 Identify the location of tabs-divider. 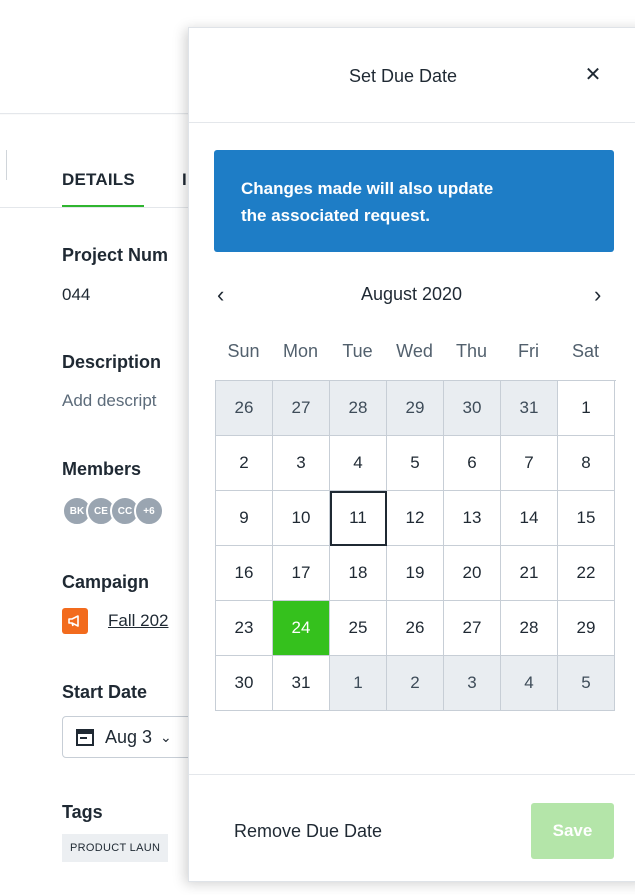
(95, 207).